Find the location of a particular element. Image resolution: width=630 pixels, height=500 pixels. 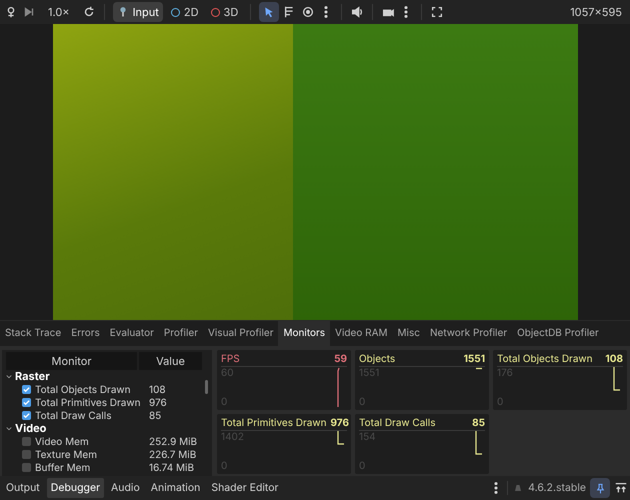

monitor-value: 108 is located at coordinates (157, 390).